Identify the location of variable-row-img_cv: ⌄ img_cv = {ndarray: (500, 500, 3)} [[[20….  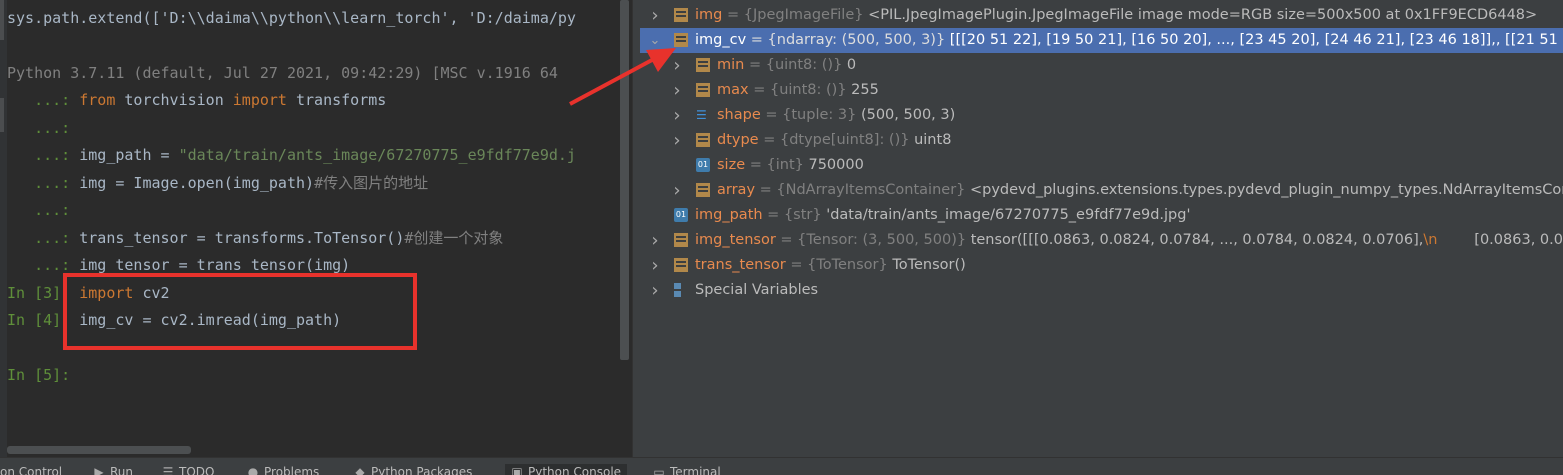
(1101, 40).